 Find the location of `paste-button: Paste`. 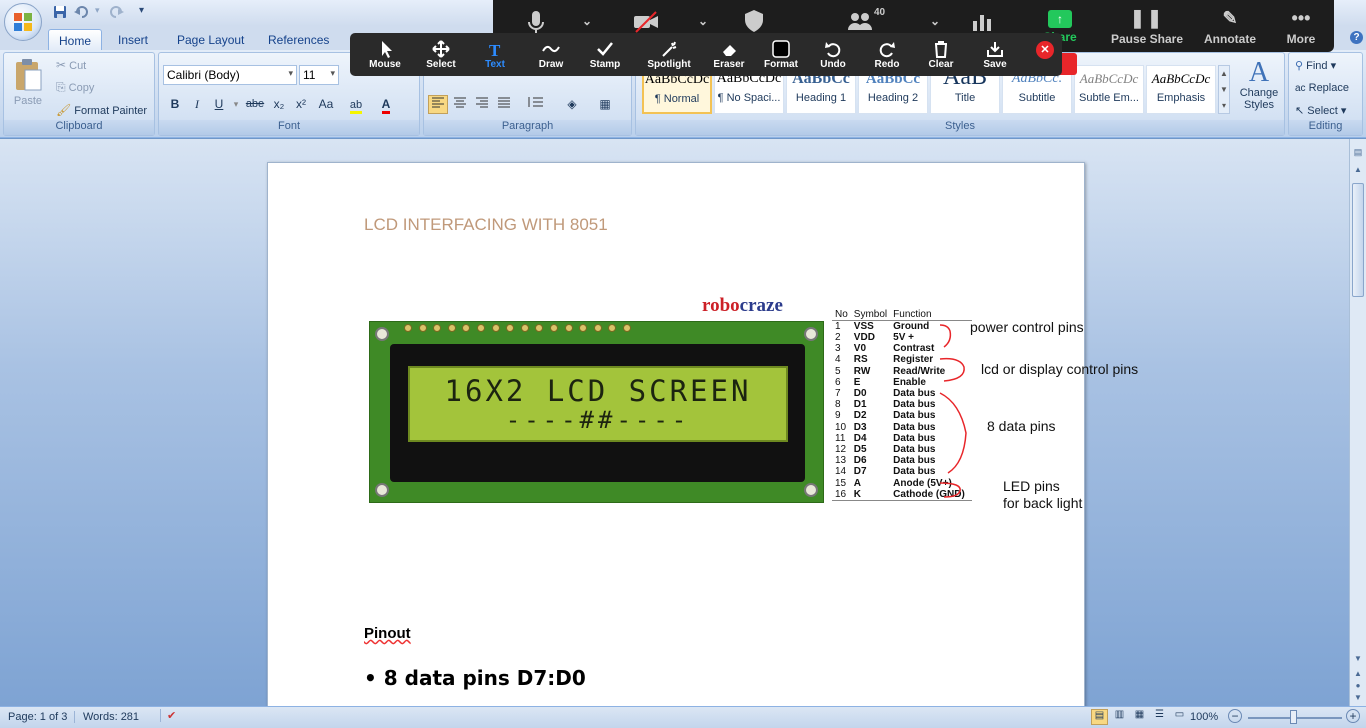

paste-button: Paste is located at coordinates (28, 86).